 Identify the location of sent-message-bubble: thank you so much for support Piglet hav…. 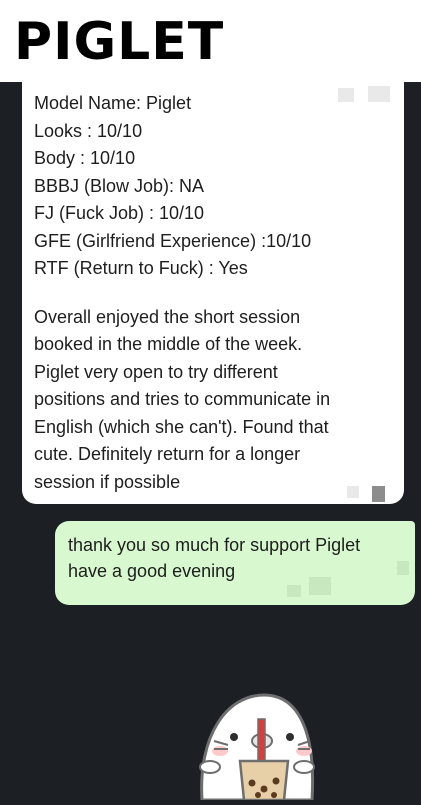
(235, 563).